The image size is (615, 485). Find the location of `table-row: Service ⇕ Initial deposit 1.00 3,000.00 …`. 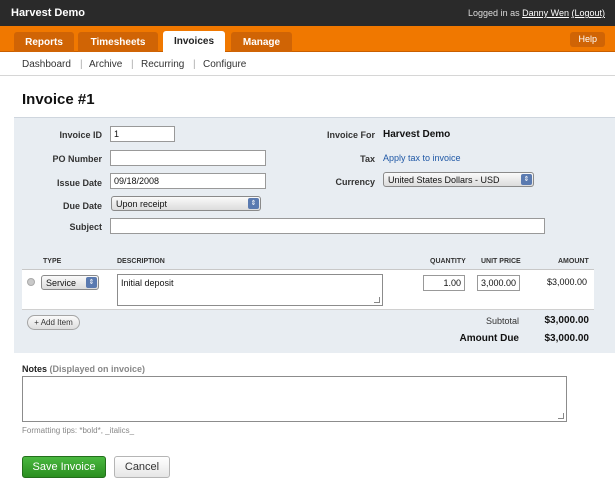

table-row: Service ⇕ Initial deposit 1.00 3,000.00 … is located at coordinates (308, 290).